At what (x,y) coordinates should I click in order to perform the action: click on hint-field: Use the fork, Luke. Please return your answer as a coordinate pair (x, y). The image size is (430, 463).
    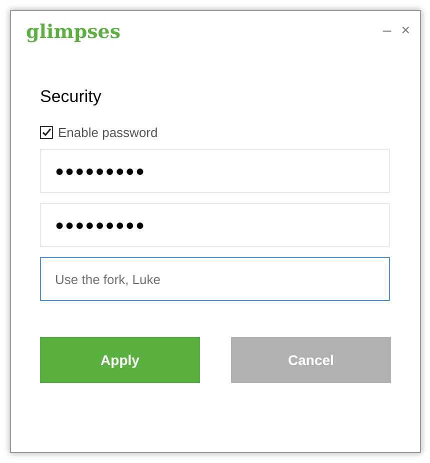
    Looking at the image, I should click on (215, 279).